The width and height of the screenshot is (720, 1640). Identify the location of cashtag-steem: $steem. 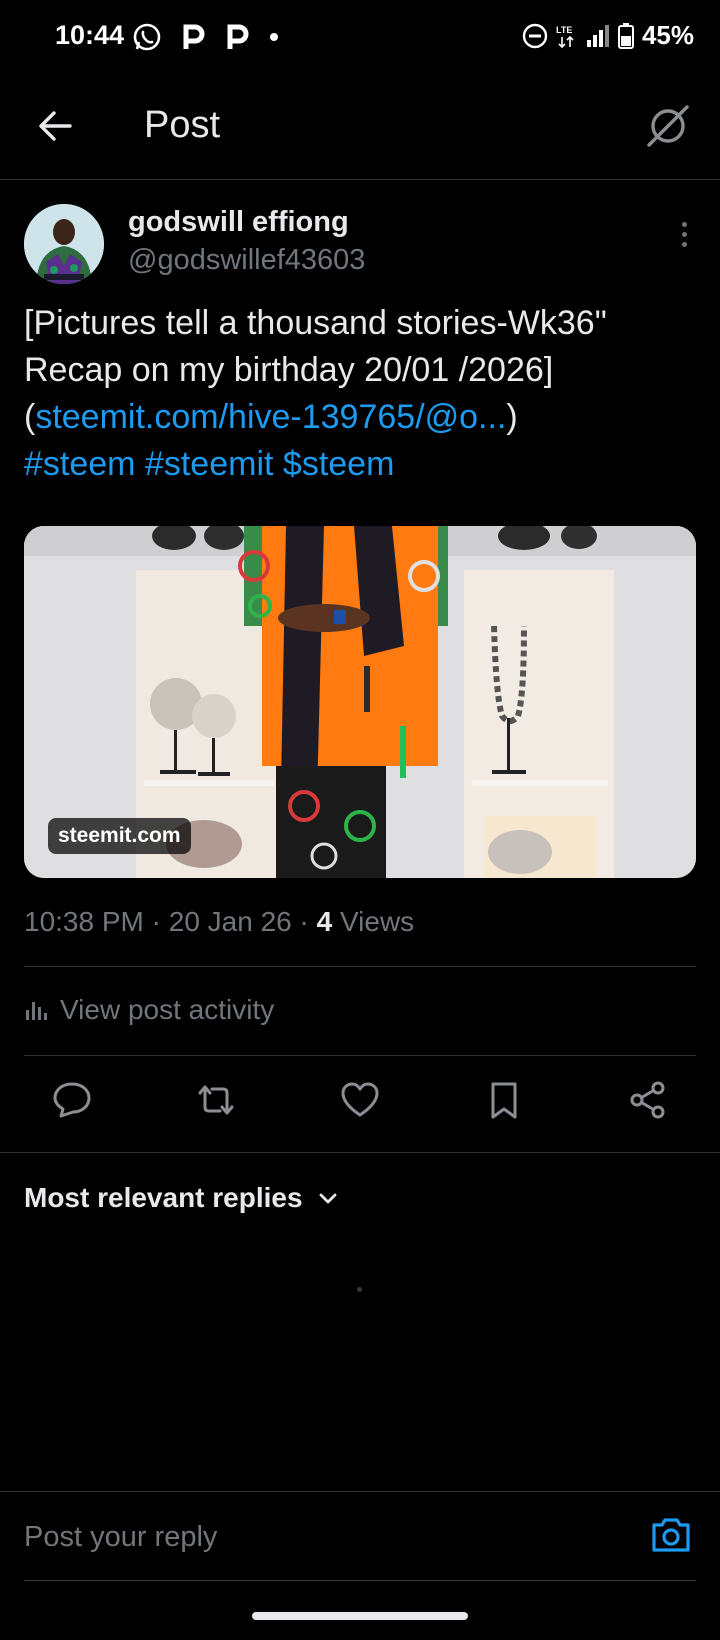
(339, 464).